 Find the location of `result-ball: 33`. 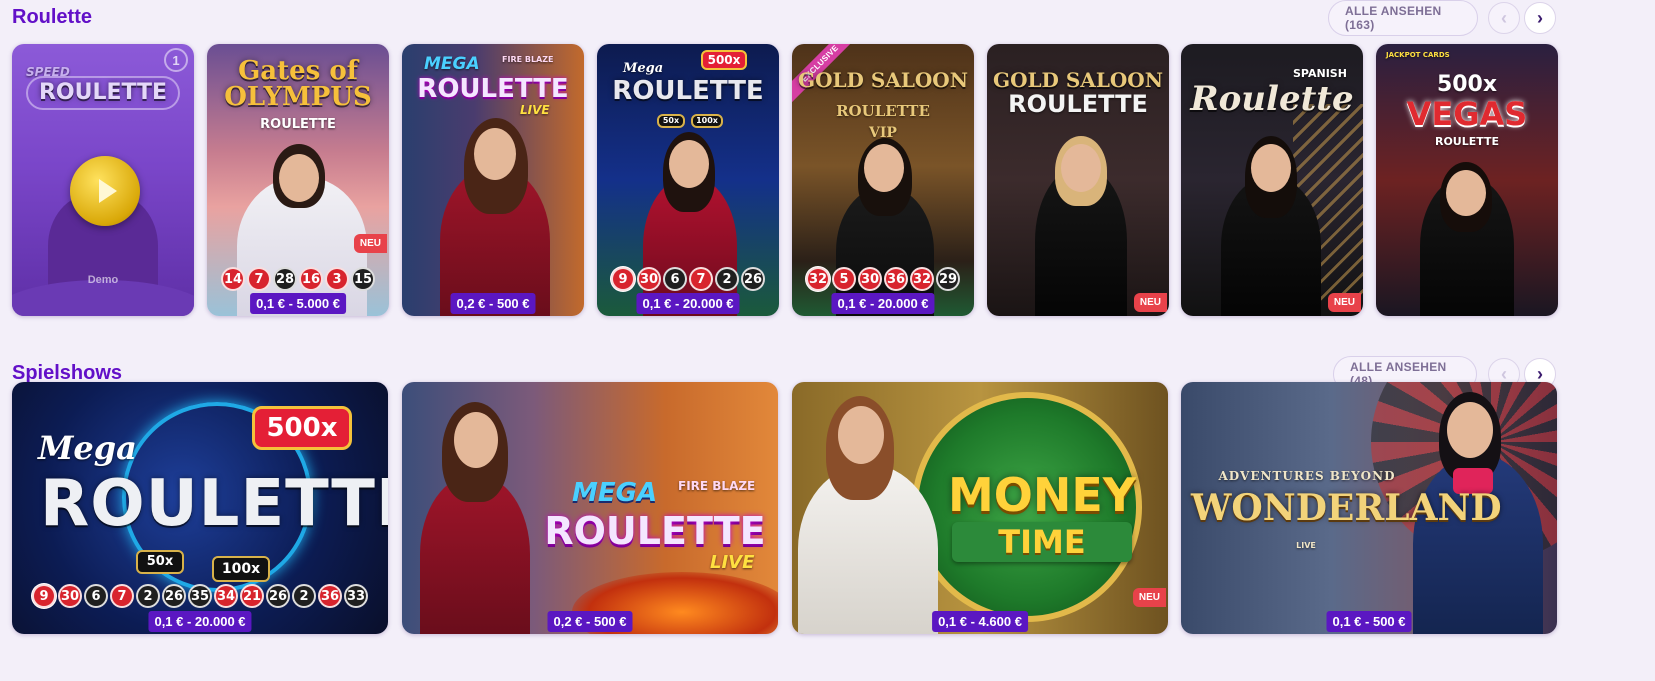

result-ball: 33 is located at coordinates (356, 596).